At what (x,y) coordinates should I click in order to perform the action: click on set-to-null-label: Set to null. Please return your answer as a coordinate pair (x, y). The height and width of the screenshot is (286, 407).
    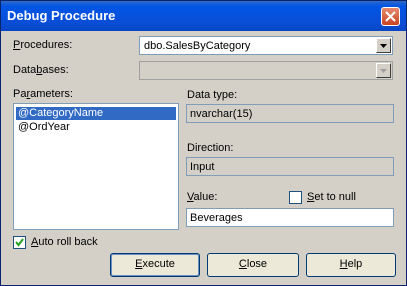
    Looking at the image, I should click on (331, 197).